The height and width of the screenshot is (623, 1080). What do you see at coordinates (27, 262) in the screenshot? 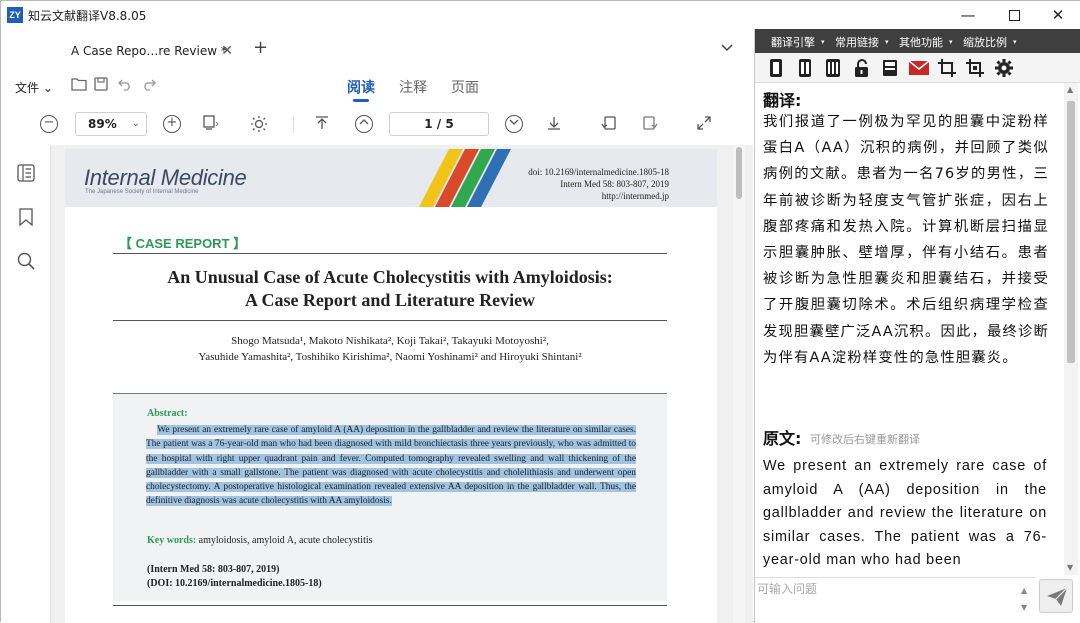
I see `search-icon` at bounding box center [27, 262].